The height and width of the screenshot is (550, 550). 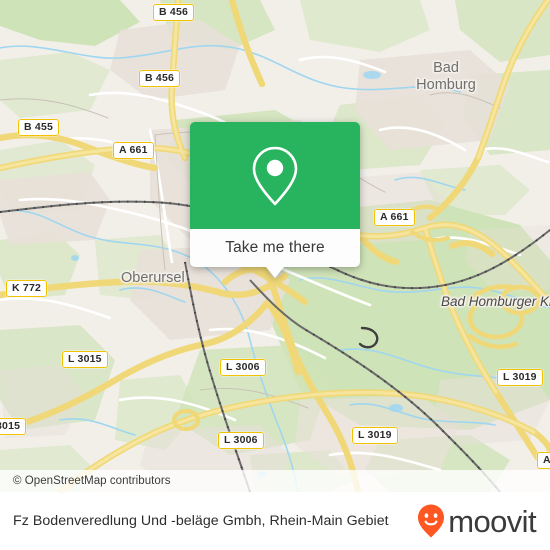 I want to click on location-callout: Take me there, so click(x=275, y=200).